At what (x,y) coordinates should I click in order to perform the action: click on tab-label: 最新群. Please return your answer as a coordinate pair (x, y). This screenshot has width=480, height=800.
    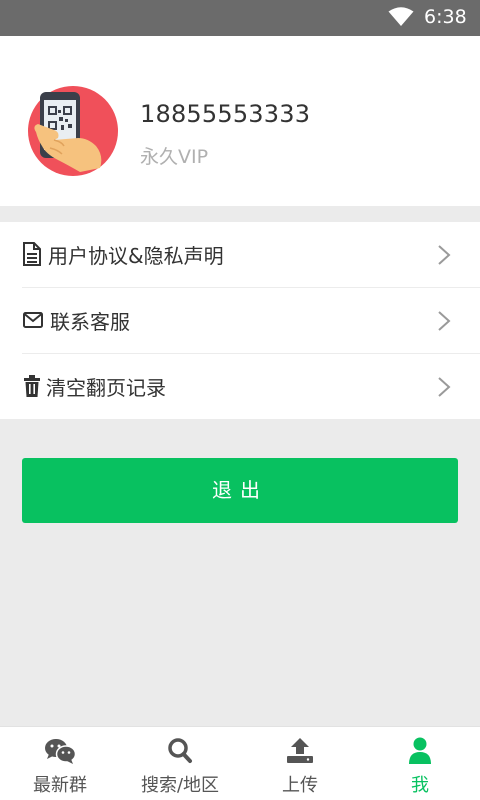
    Looking at the image, I should click on (60, 785).